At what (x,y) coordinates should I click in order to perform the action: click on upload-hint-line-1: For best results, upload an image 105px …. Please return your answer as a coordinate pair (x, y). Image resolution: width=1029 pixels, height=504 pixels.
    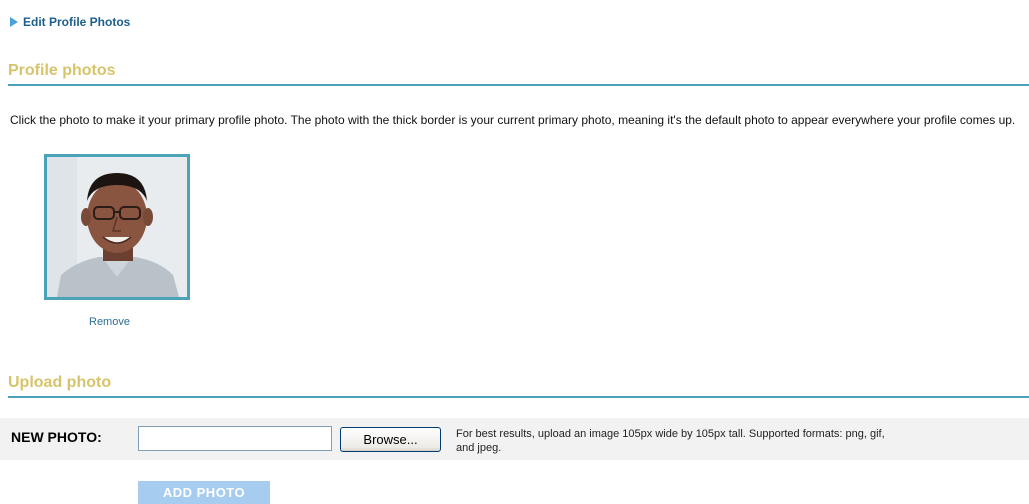
    Looking at the image, I should click on (670, 434).